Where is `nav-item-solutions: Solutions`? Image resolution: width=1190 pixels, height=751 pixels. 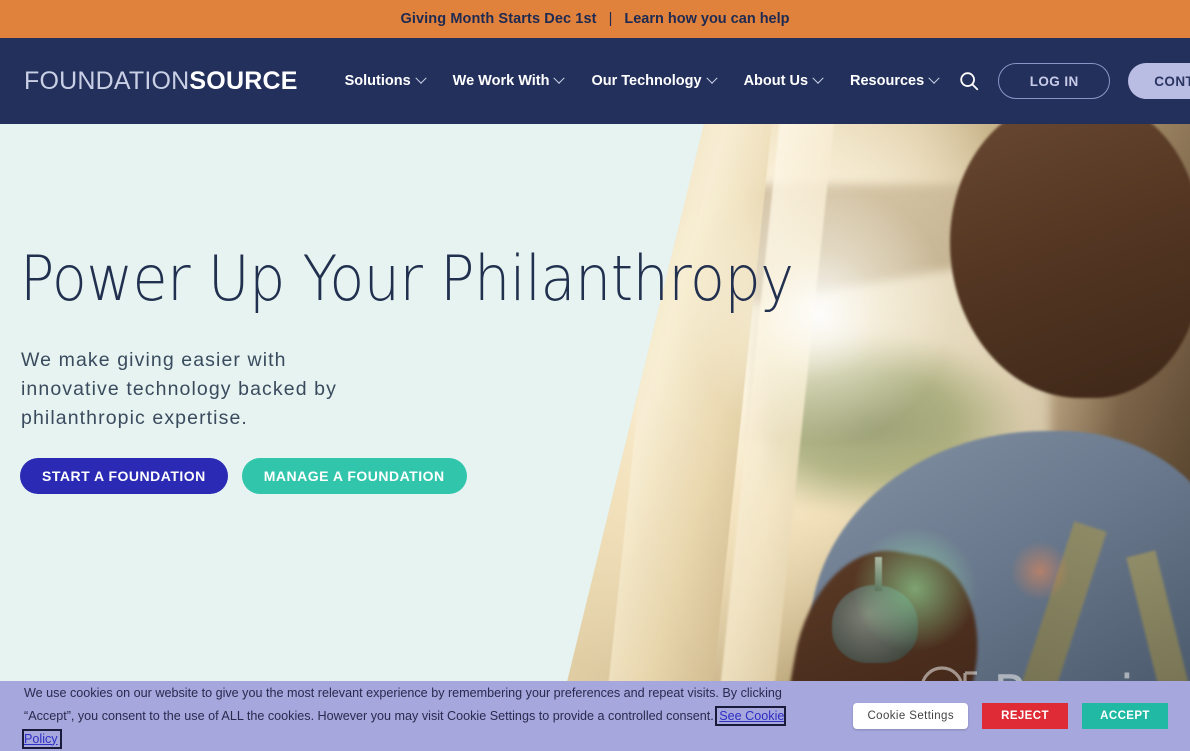 nav-item-solutions: Solutions is located at coordinates (385, 80).